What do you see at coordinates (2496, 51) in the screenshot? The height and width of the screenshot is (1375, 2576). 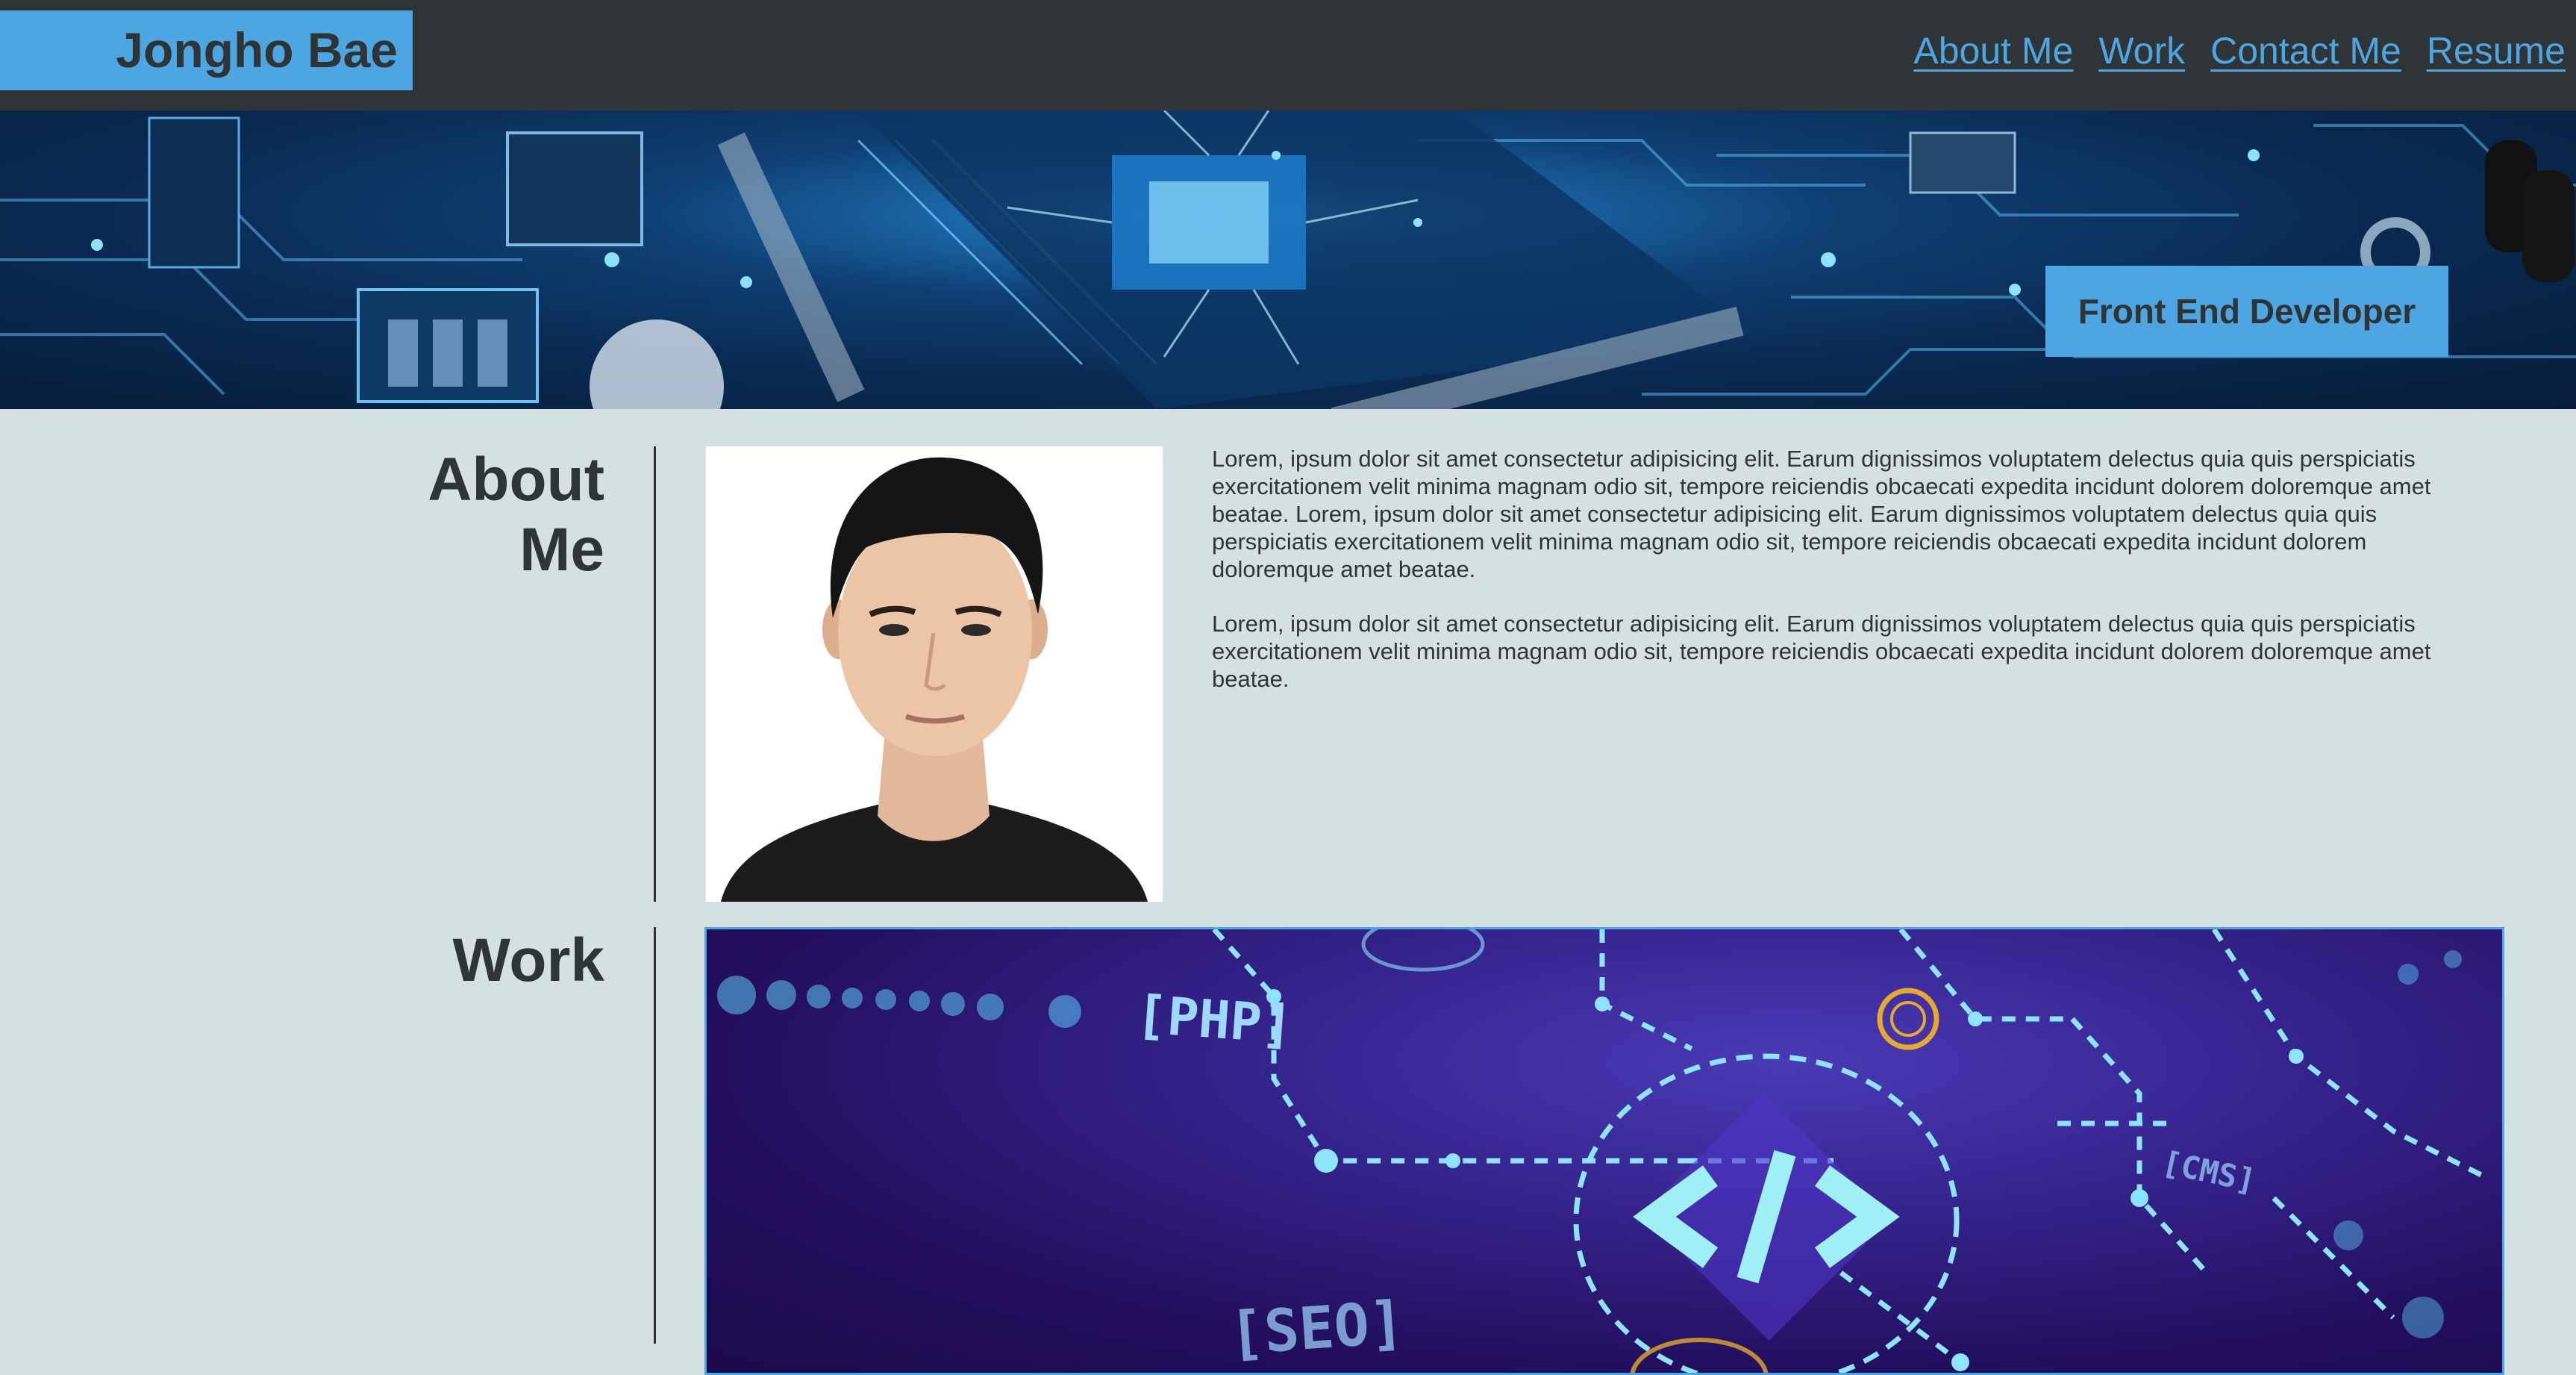 I see `nav-link-resume: Resume` at bounding box center [2496, 51].